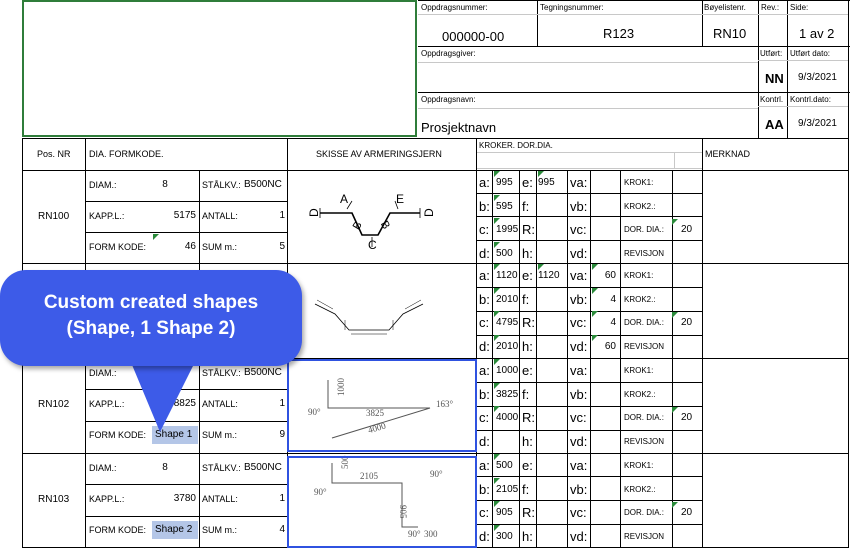 The height and width of the screenshot is (548, 850). I want to click on callout-bubble: Custom created shapes (Shape, 1 Shape 2), so click(151, 318).